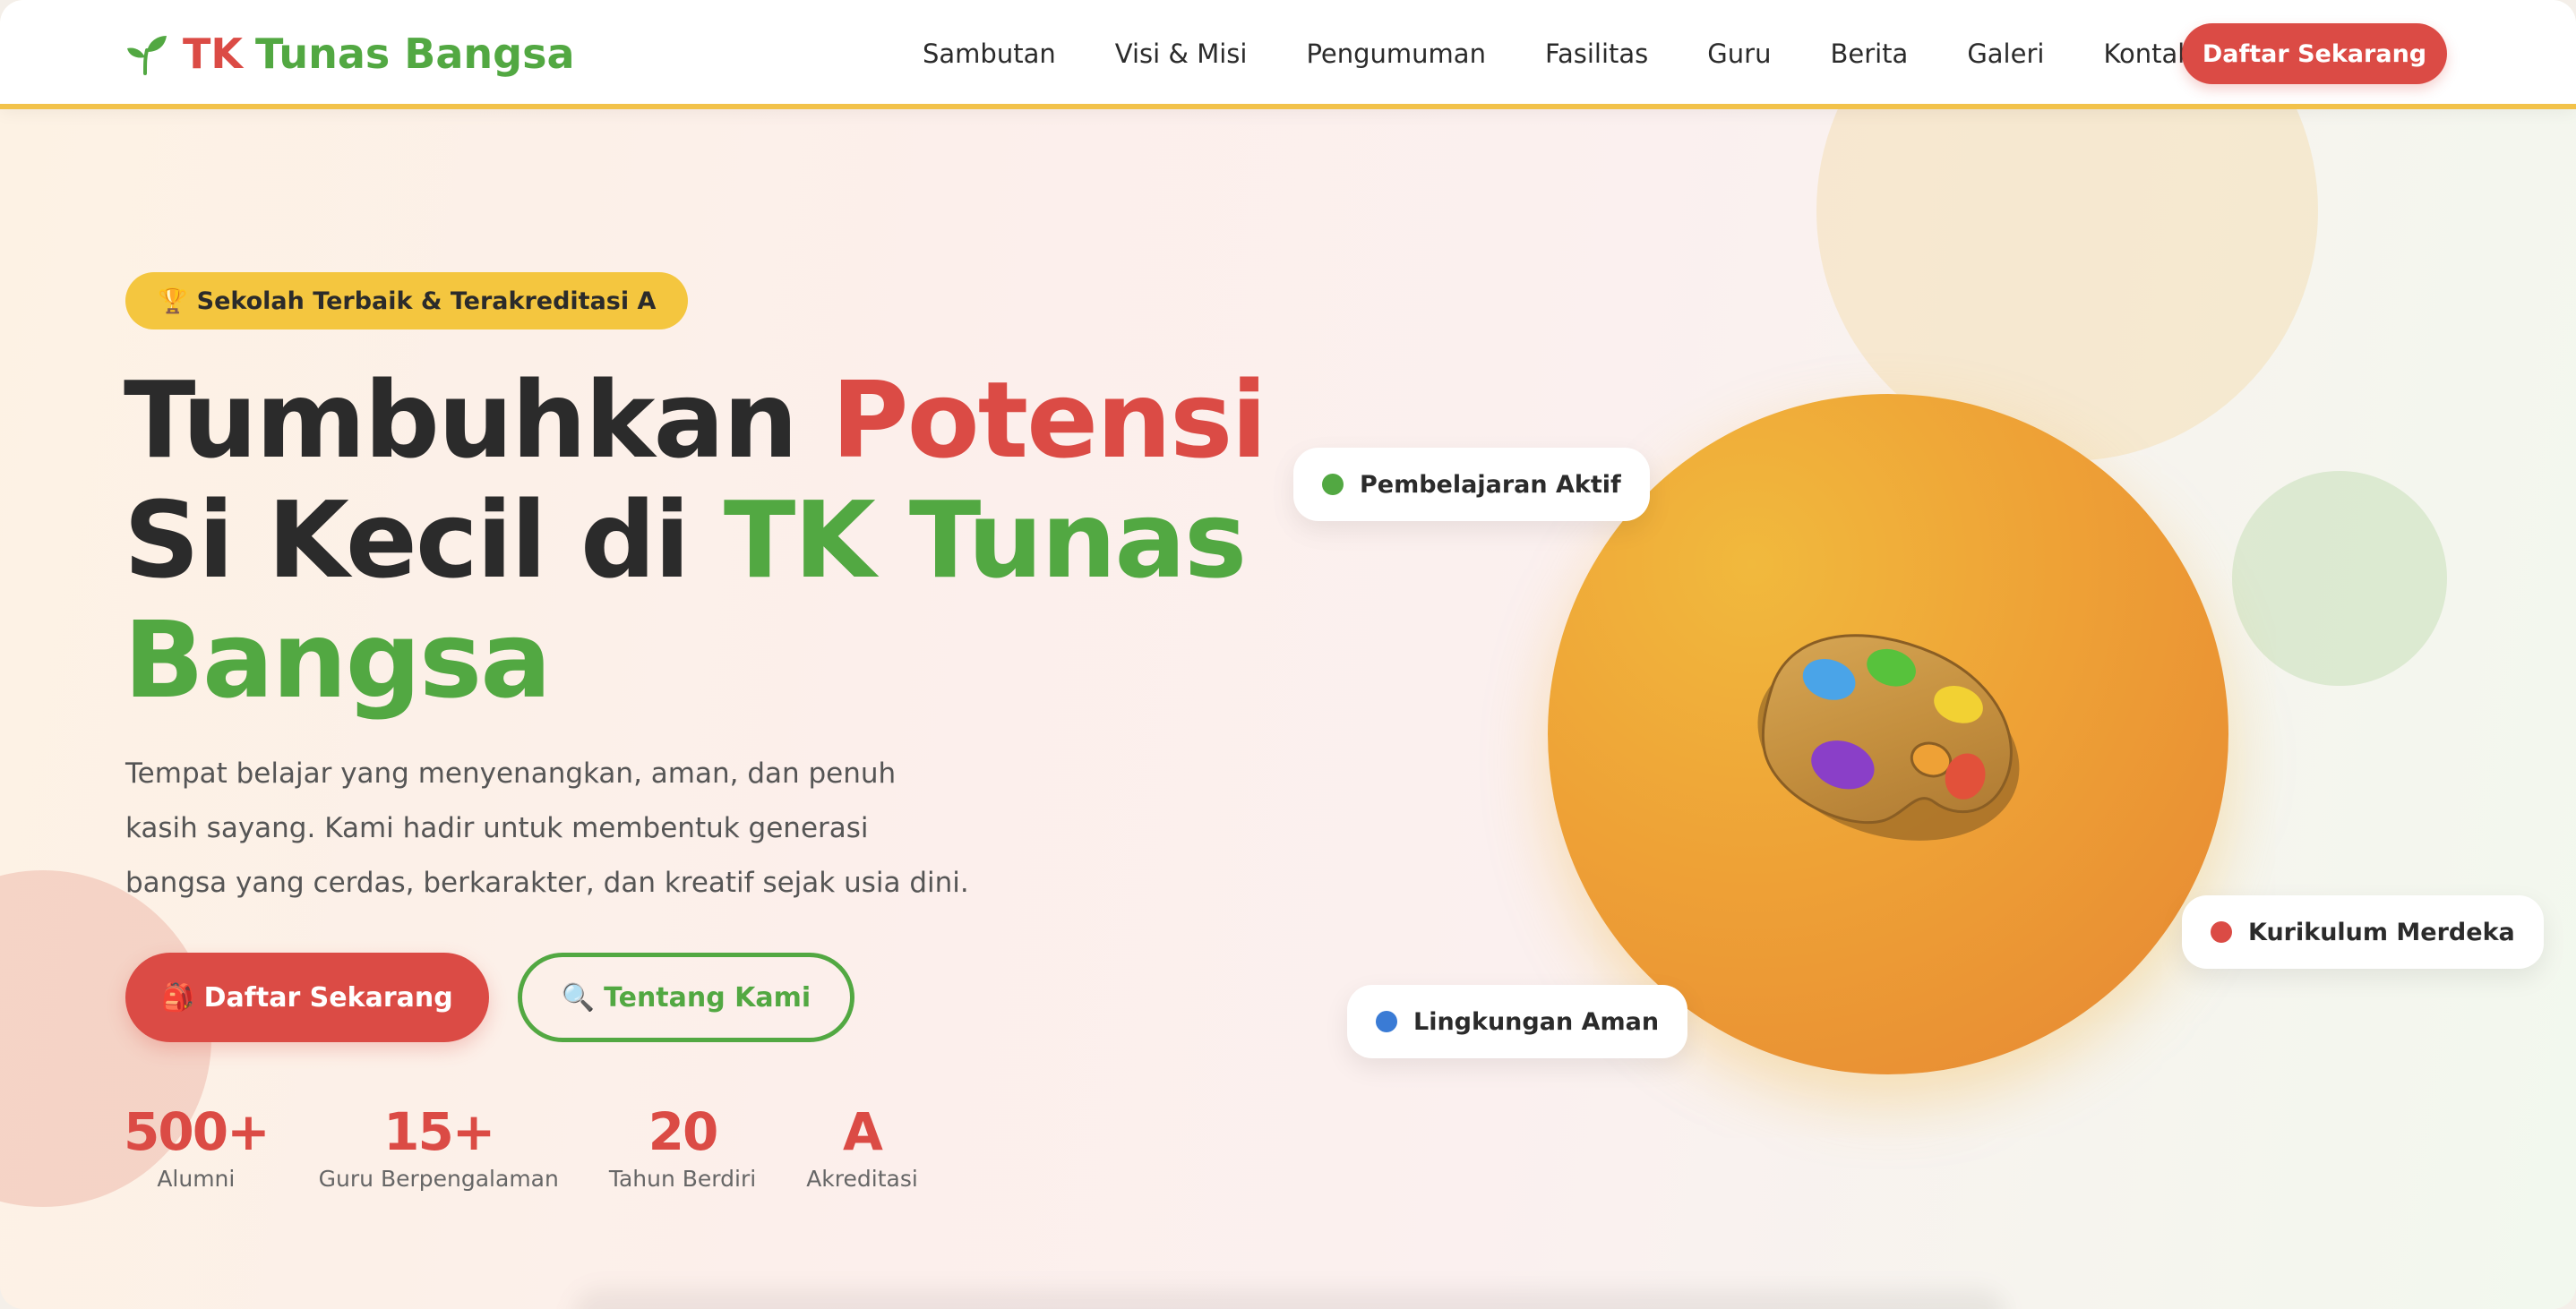  I want to click on stat-value: 15+, so click(439, 1131).